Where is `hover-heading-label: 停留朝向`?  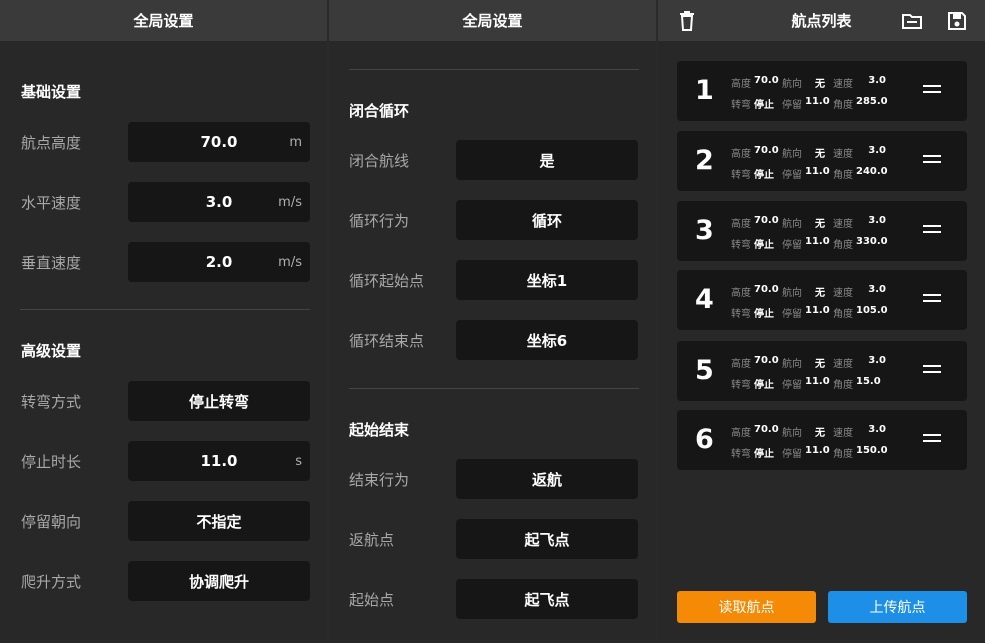
hover-heading-label: 停留朝向 is located at coordinates (51, 522).